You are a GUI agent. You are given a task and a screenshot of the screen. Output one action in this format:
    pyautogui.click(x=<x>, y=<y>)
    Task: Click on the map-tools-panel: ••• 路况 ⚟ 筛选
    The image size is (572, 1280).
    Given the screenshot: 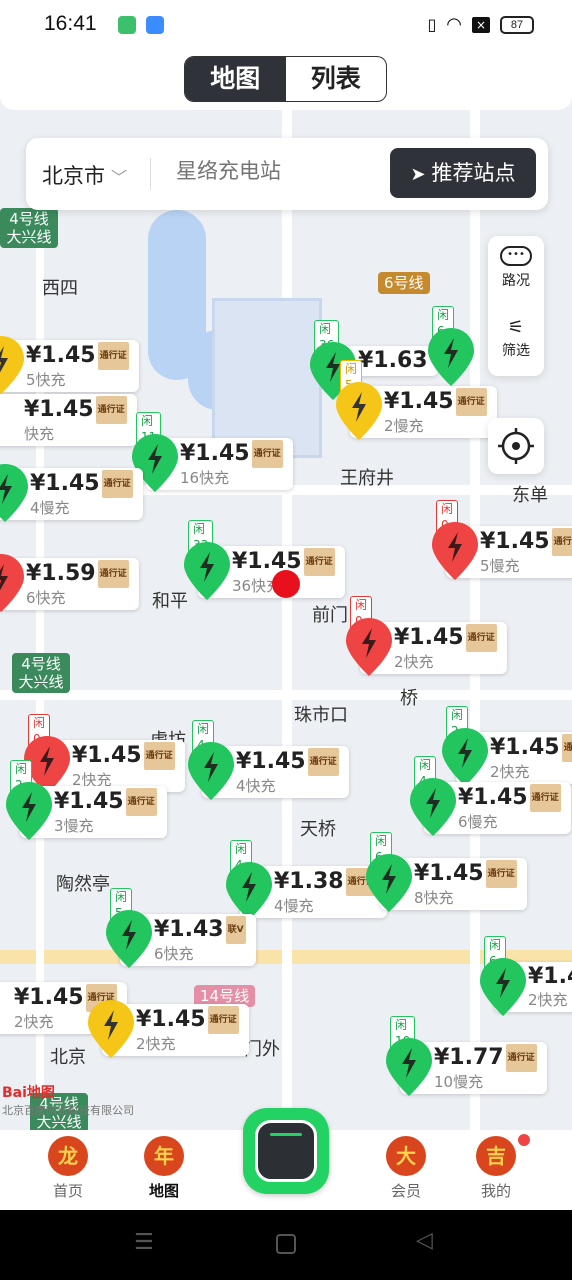 What is the action you would take?
    pyautogui.click(x=516, y=306)
    